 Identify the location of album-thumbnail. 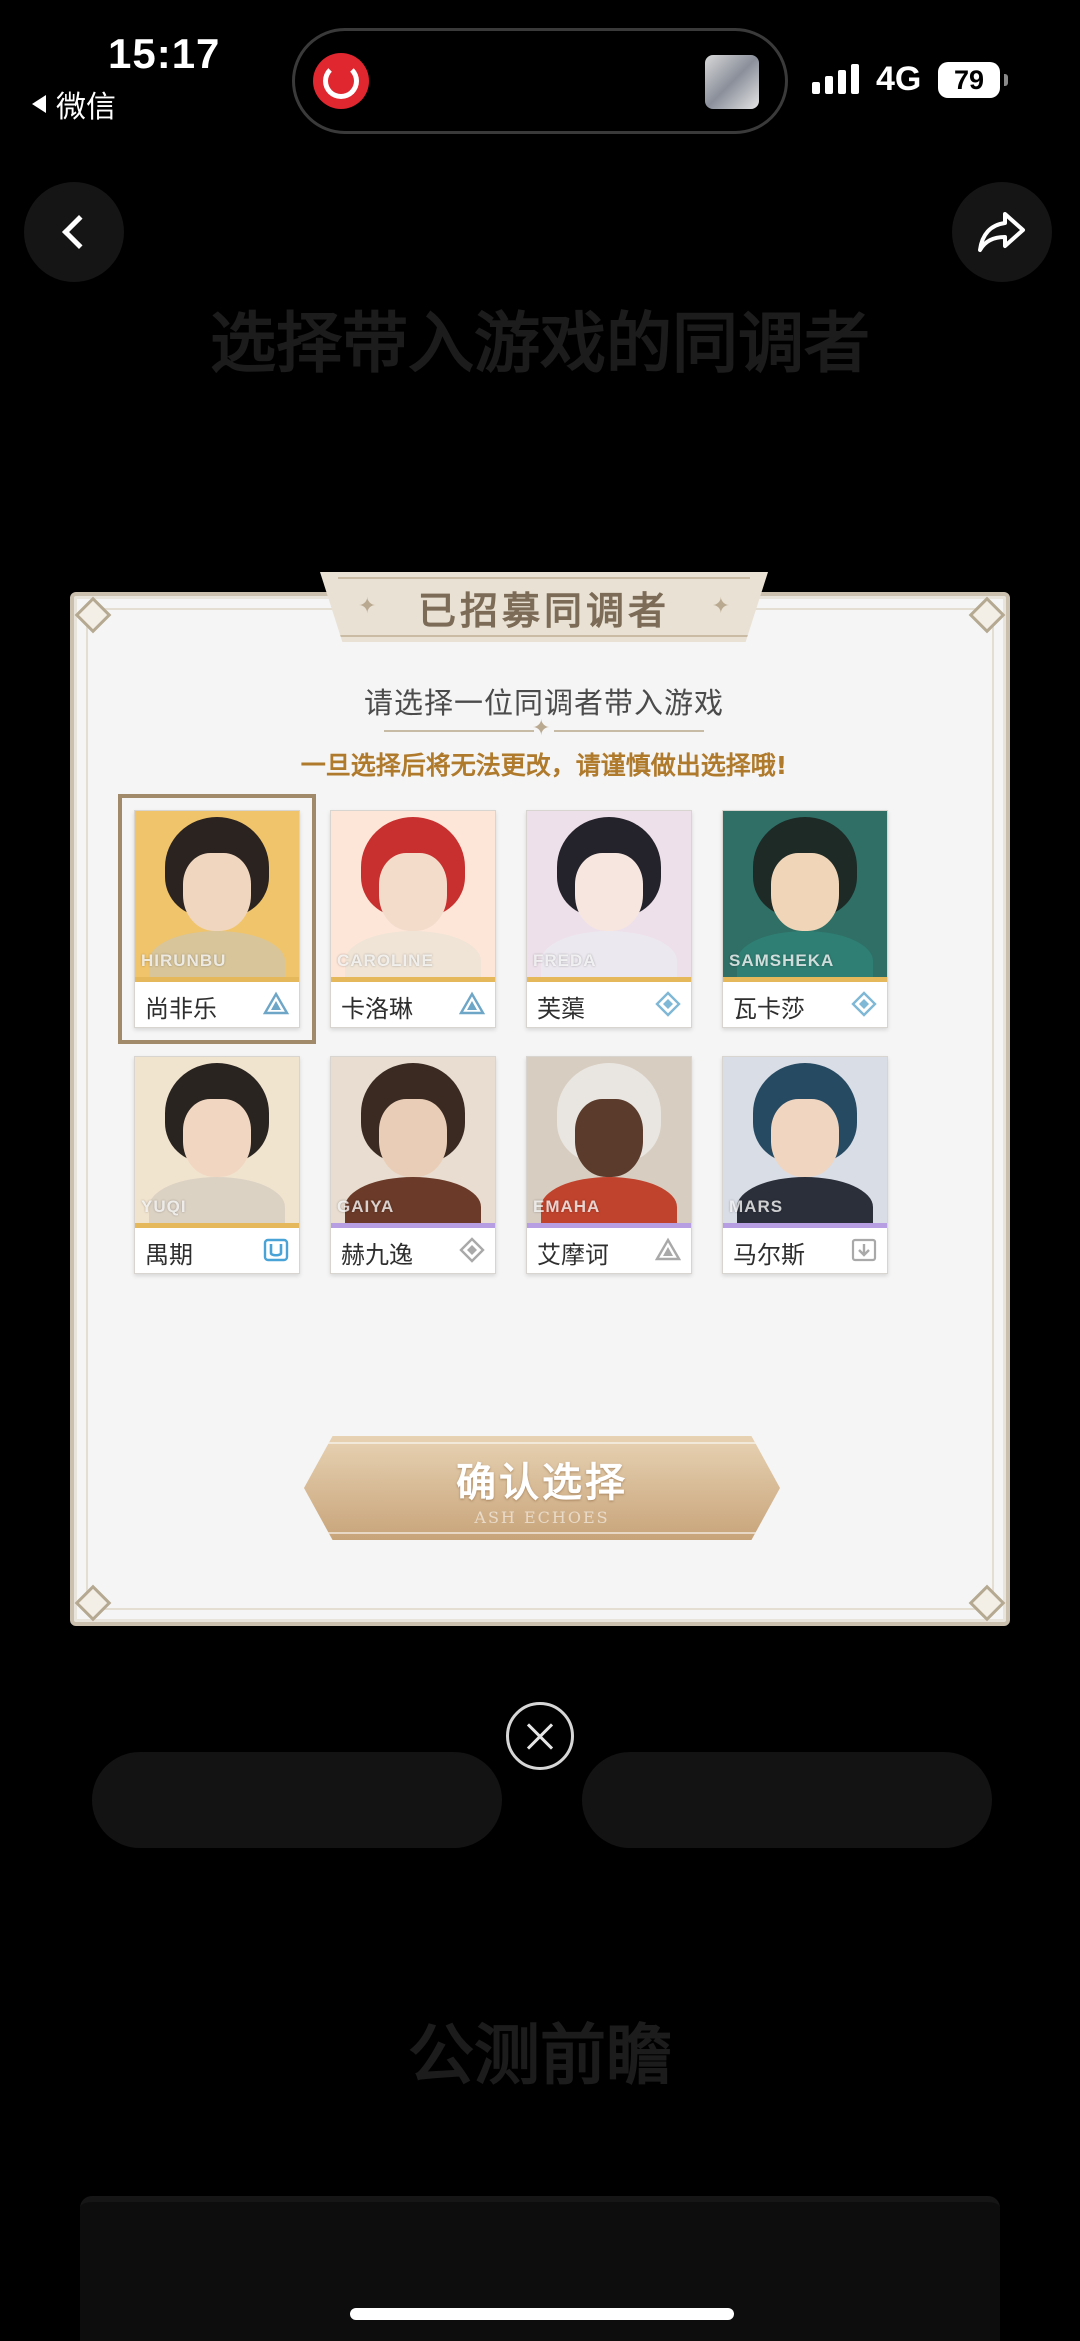
(732, 82).